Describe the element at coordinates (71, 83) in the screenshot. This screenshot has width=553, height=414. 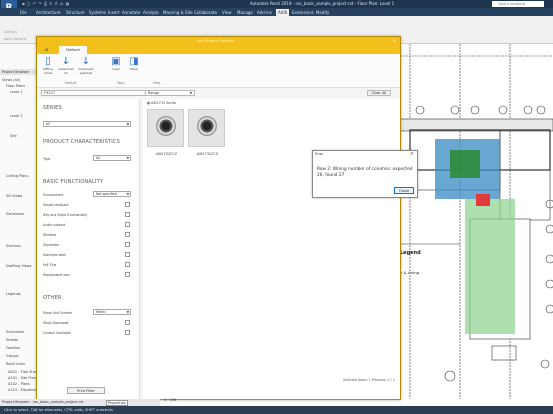
I see `group-default: Default` at that location.